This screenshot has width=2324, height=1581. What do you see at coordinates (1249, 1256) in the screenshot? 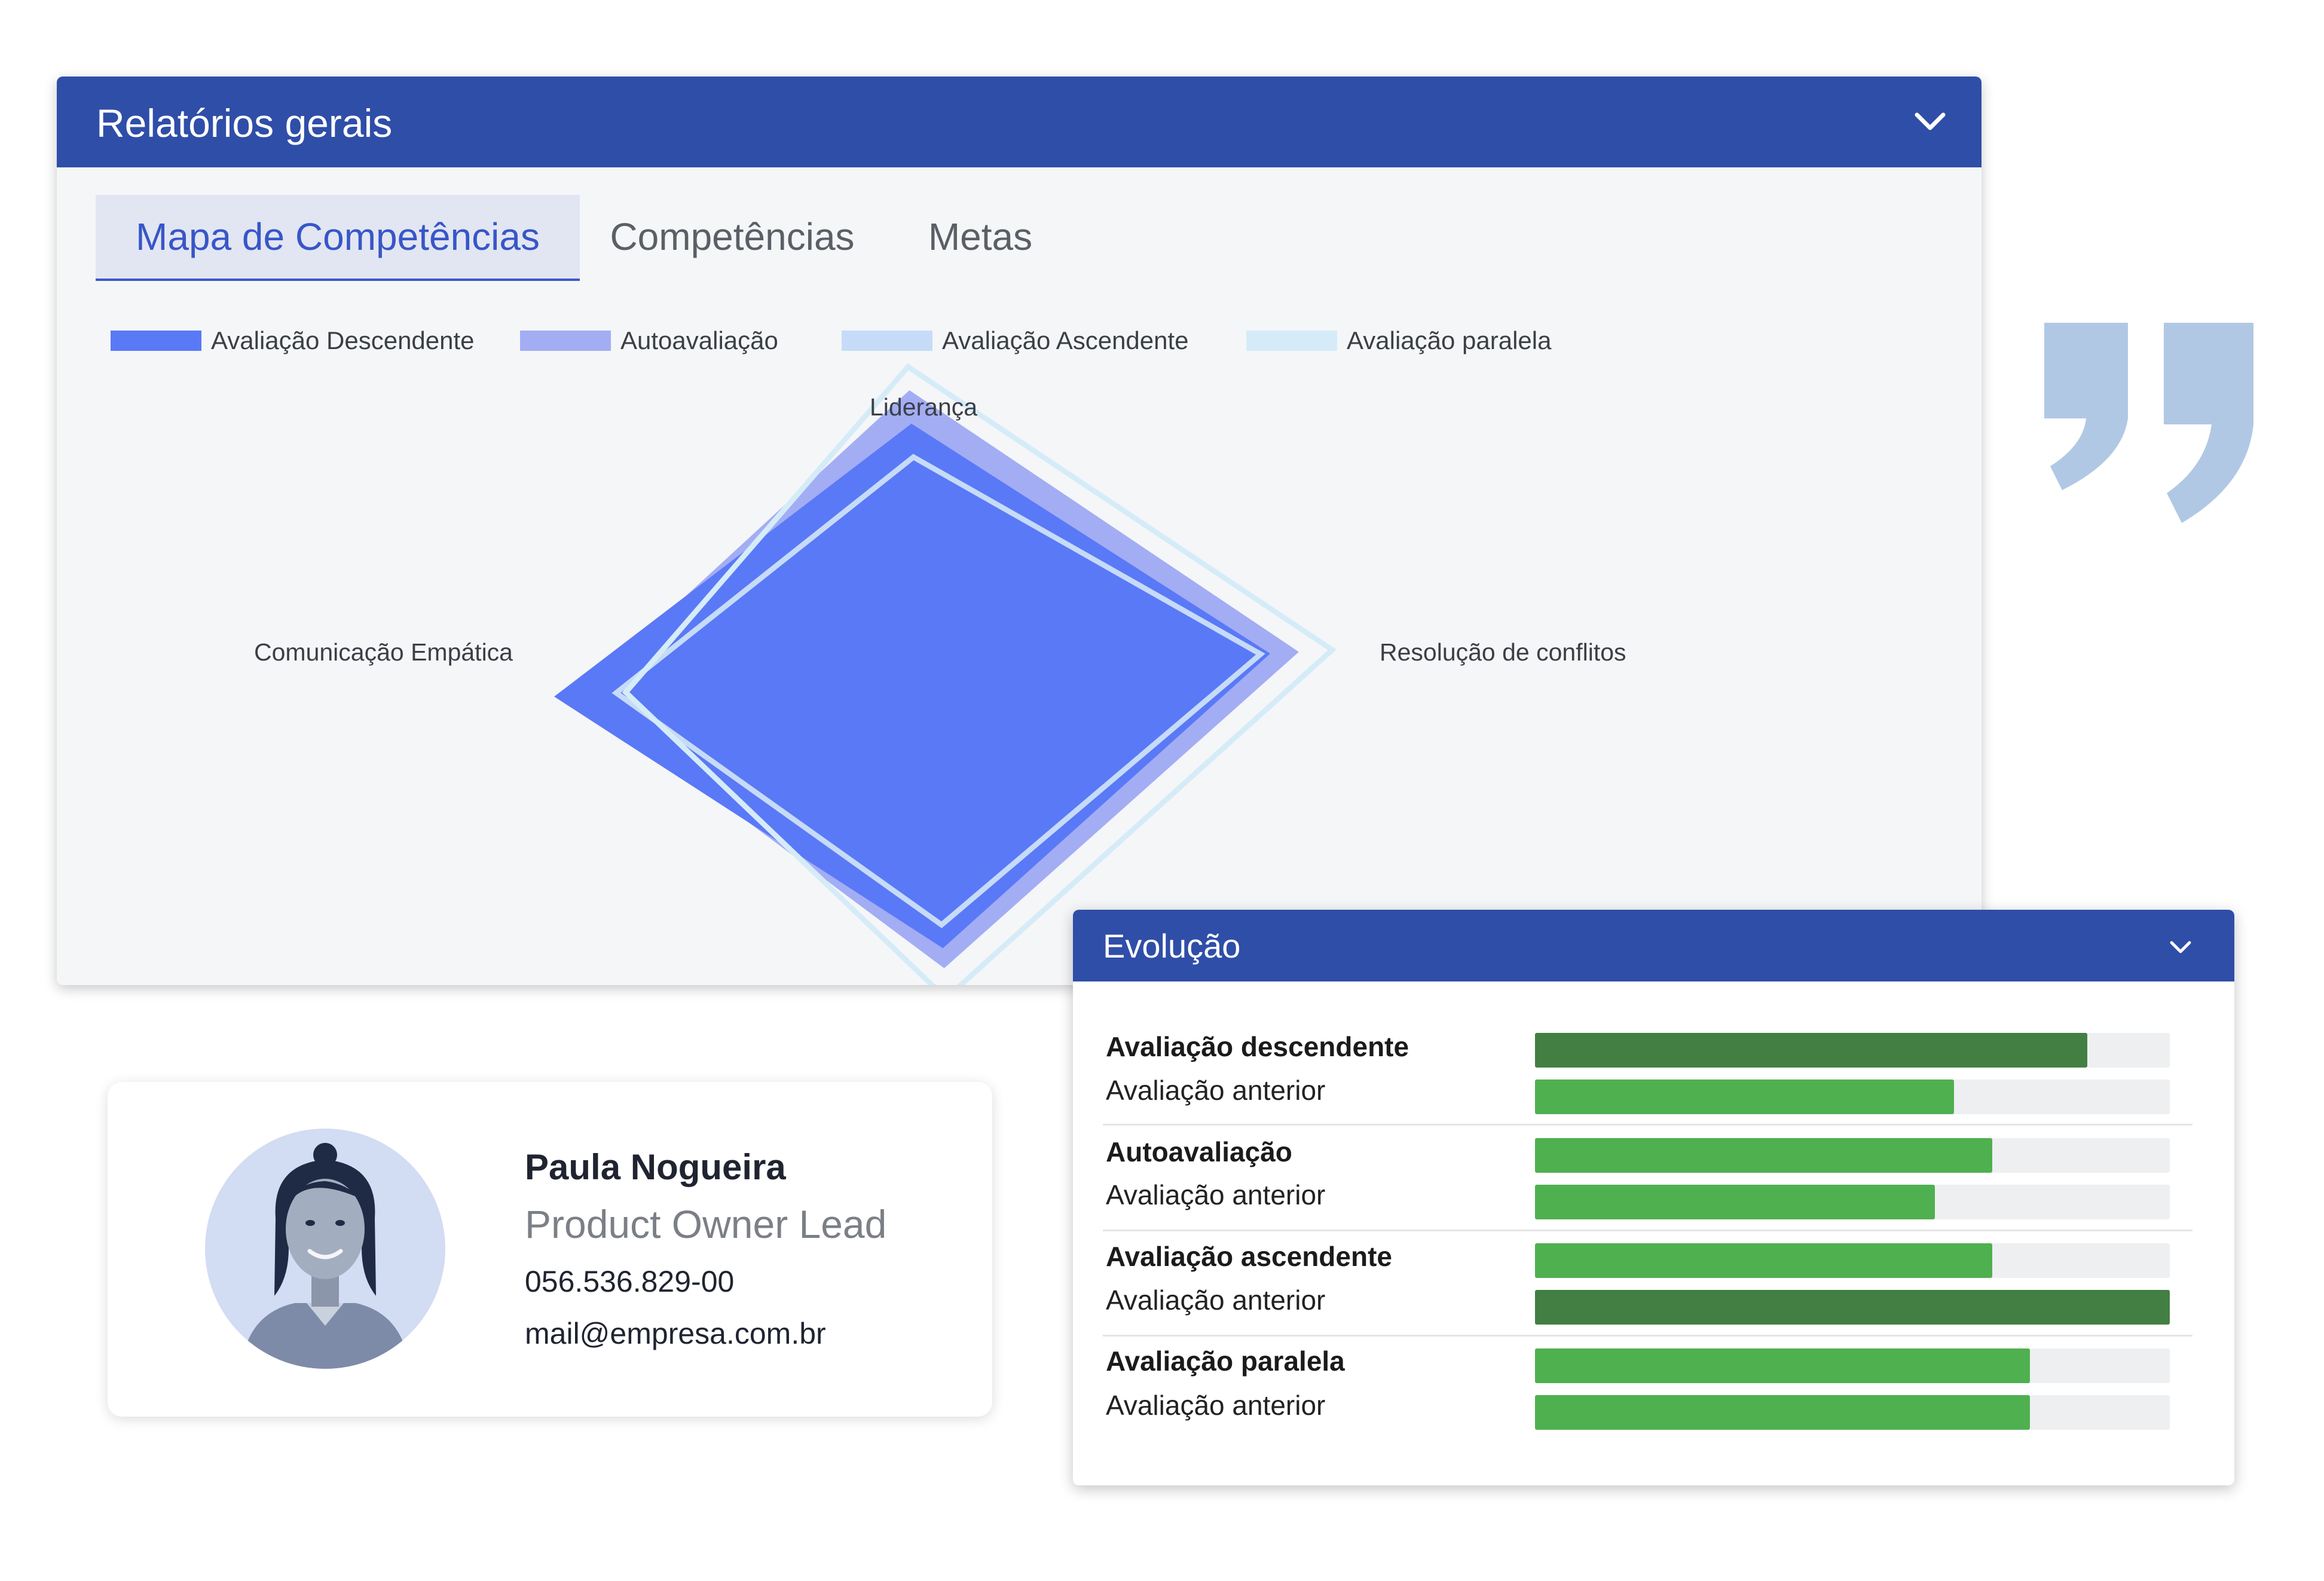
I see `evolution-label: Avaliação ascendente` at bounding box center [1249, 1256].